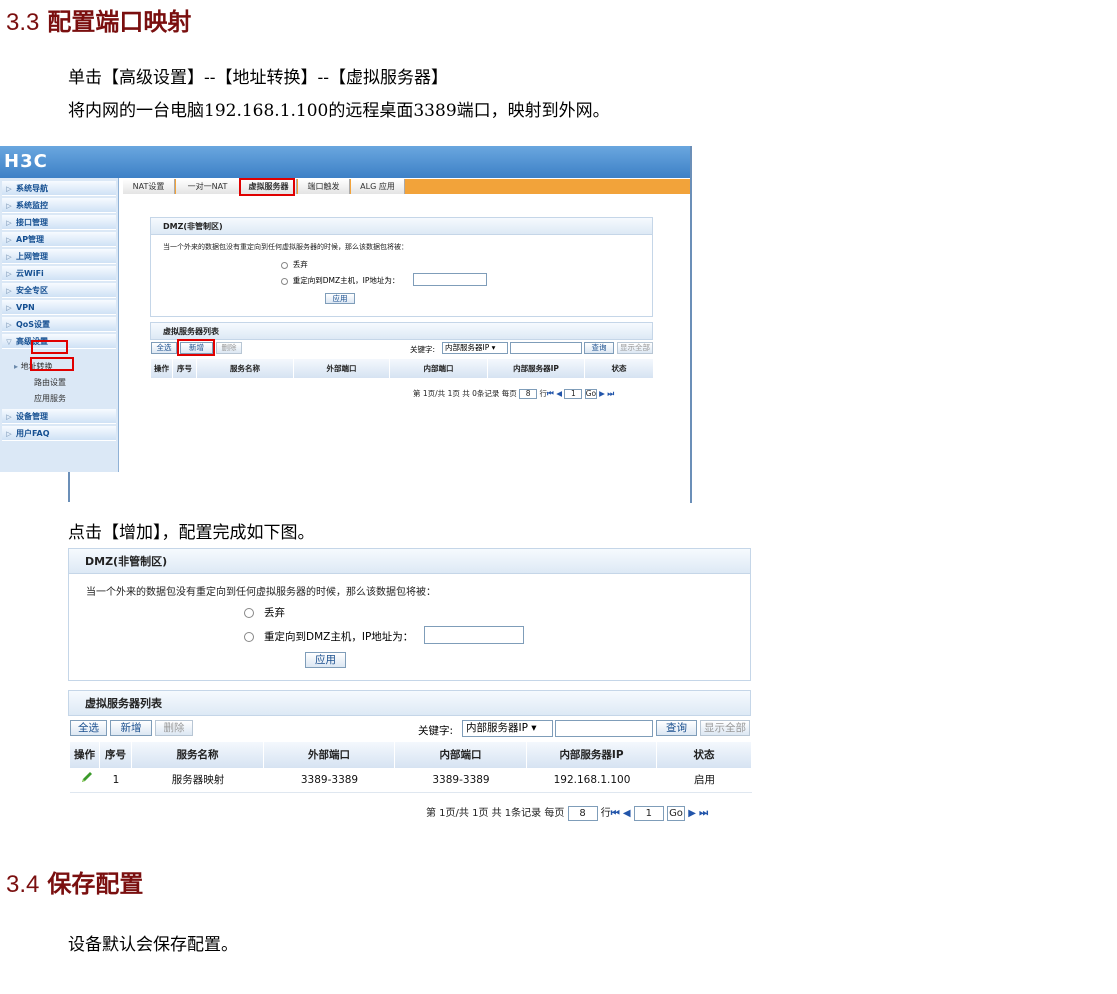  Describe the element at coordinates (59, 433) in the screenshot. I see `sidebar-item-faq: ▷ 用户FAQ` at that location.